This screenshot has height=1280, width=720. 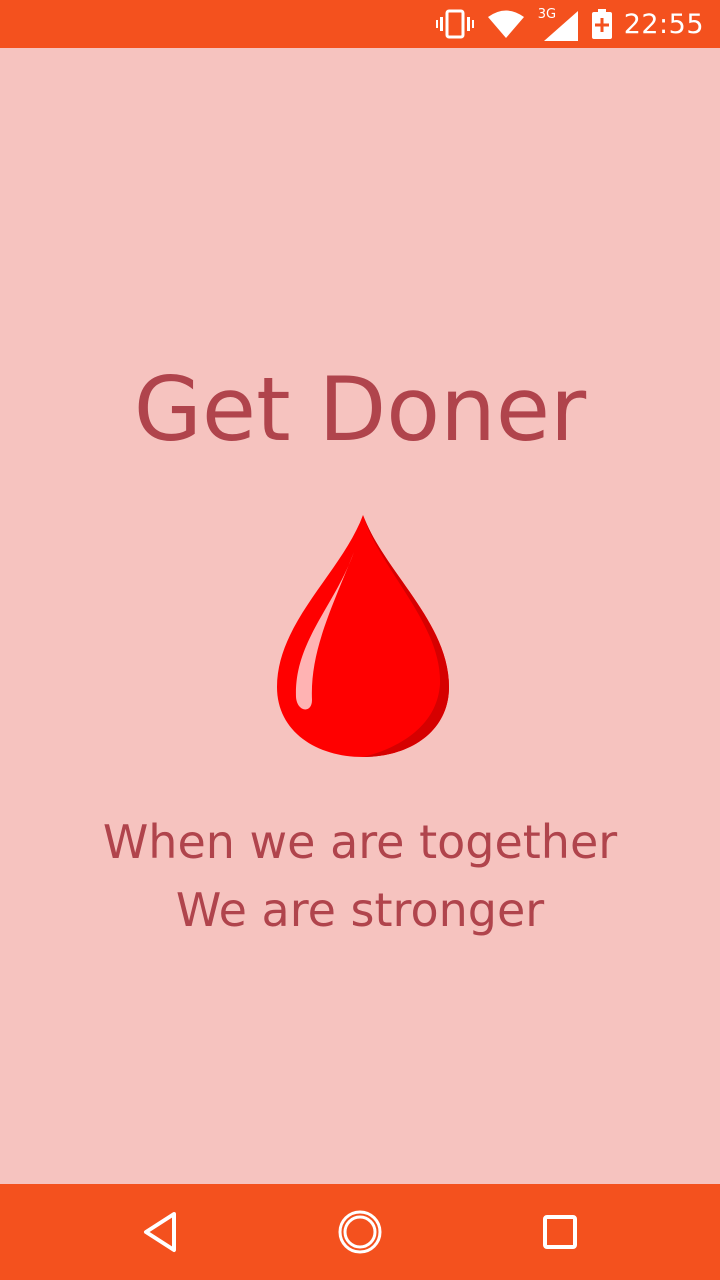 I want to click on status-bar: 3G 22:55, so click(x=360, y=24).